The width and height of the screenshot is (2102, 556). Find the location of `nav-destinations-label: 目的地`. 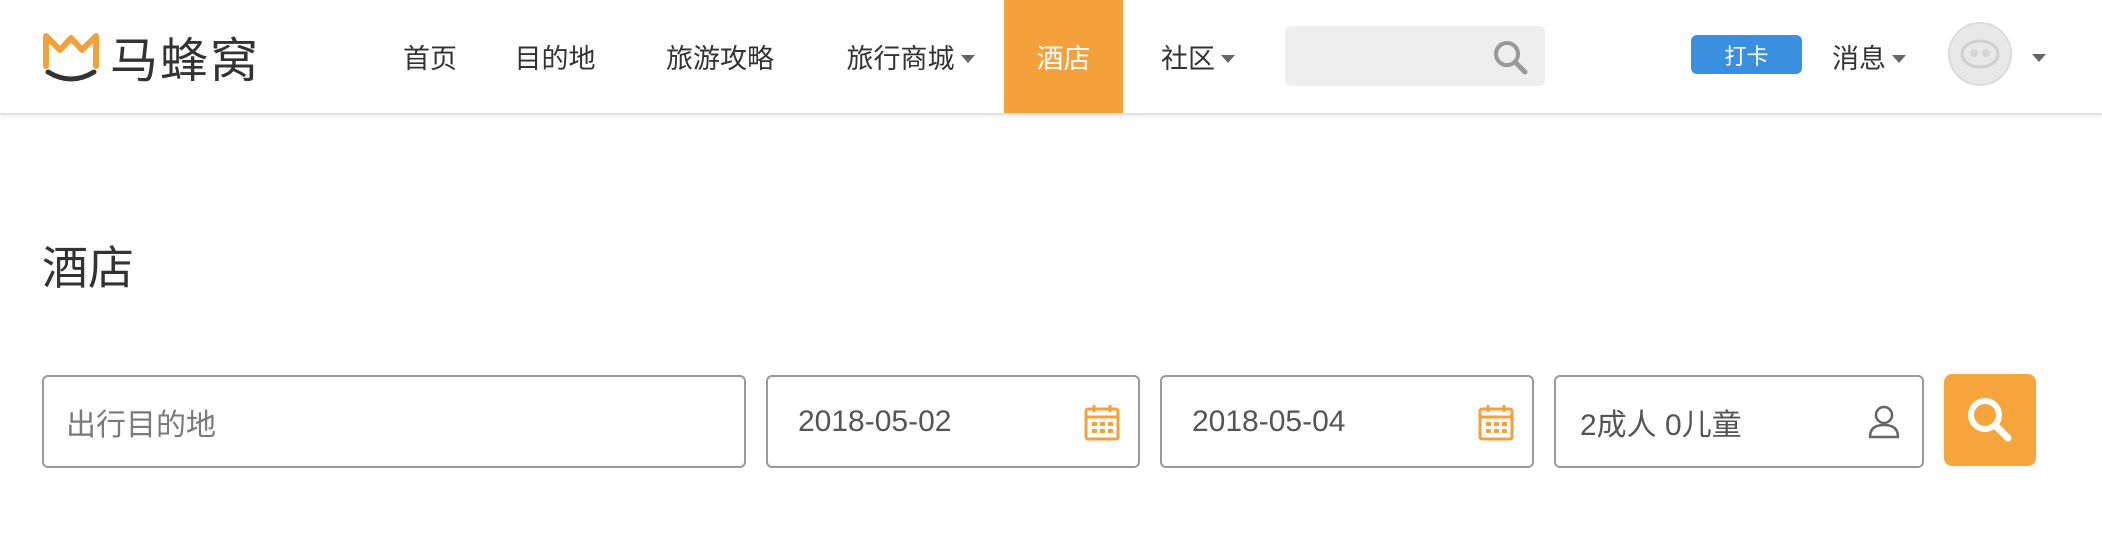

nav-destinations-label: 目的地 is located at coordinates (555, 59).